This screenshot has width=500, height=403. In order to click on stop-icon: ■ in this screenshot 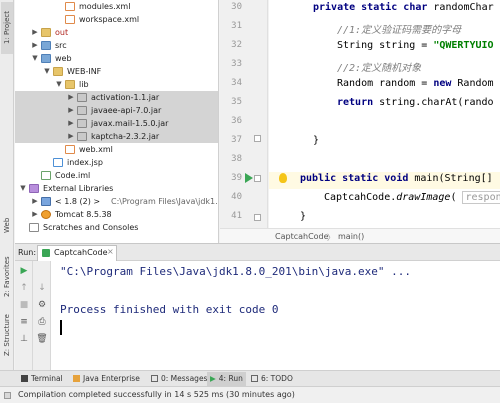, I will do `click(24, 305)`.